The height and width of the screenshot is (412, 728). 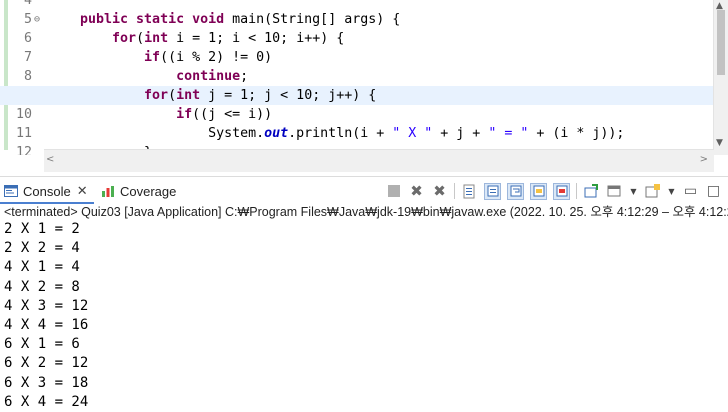 I want to click on code-line, so click(x=379, y=5).